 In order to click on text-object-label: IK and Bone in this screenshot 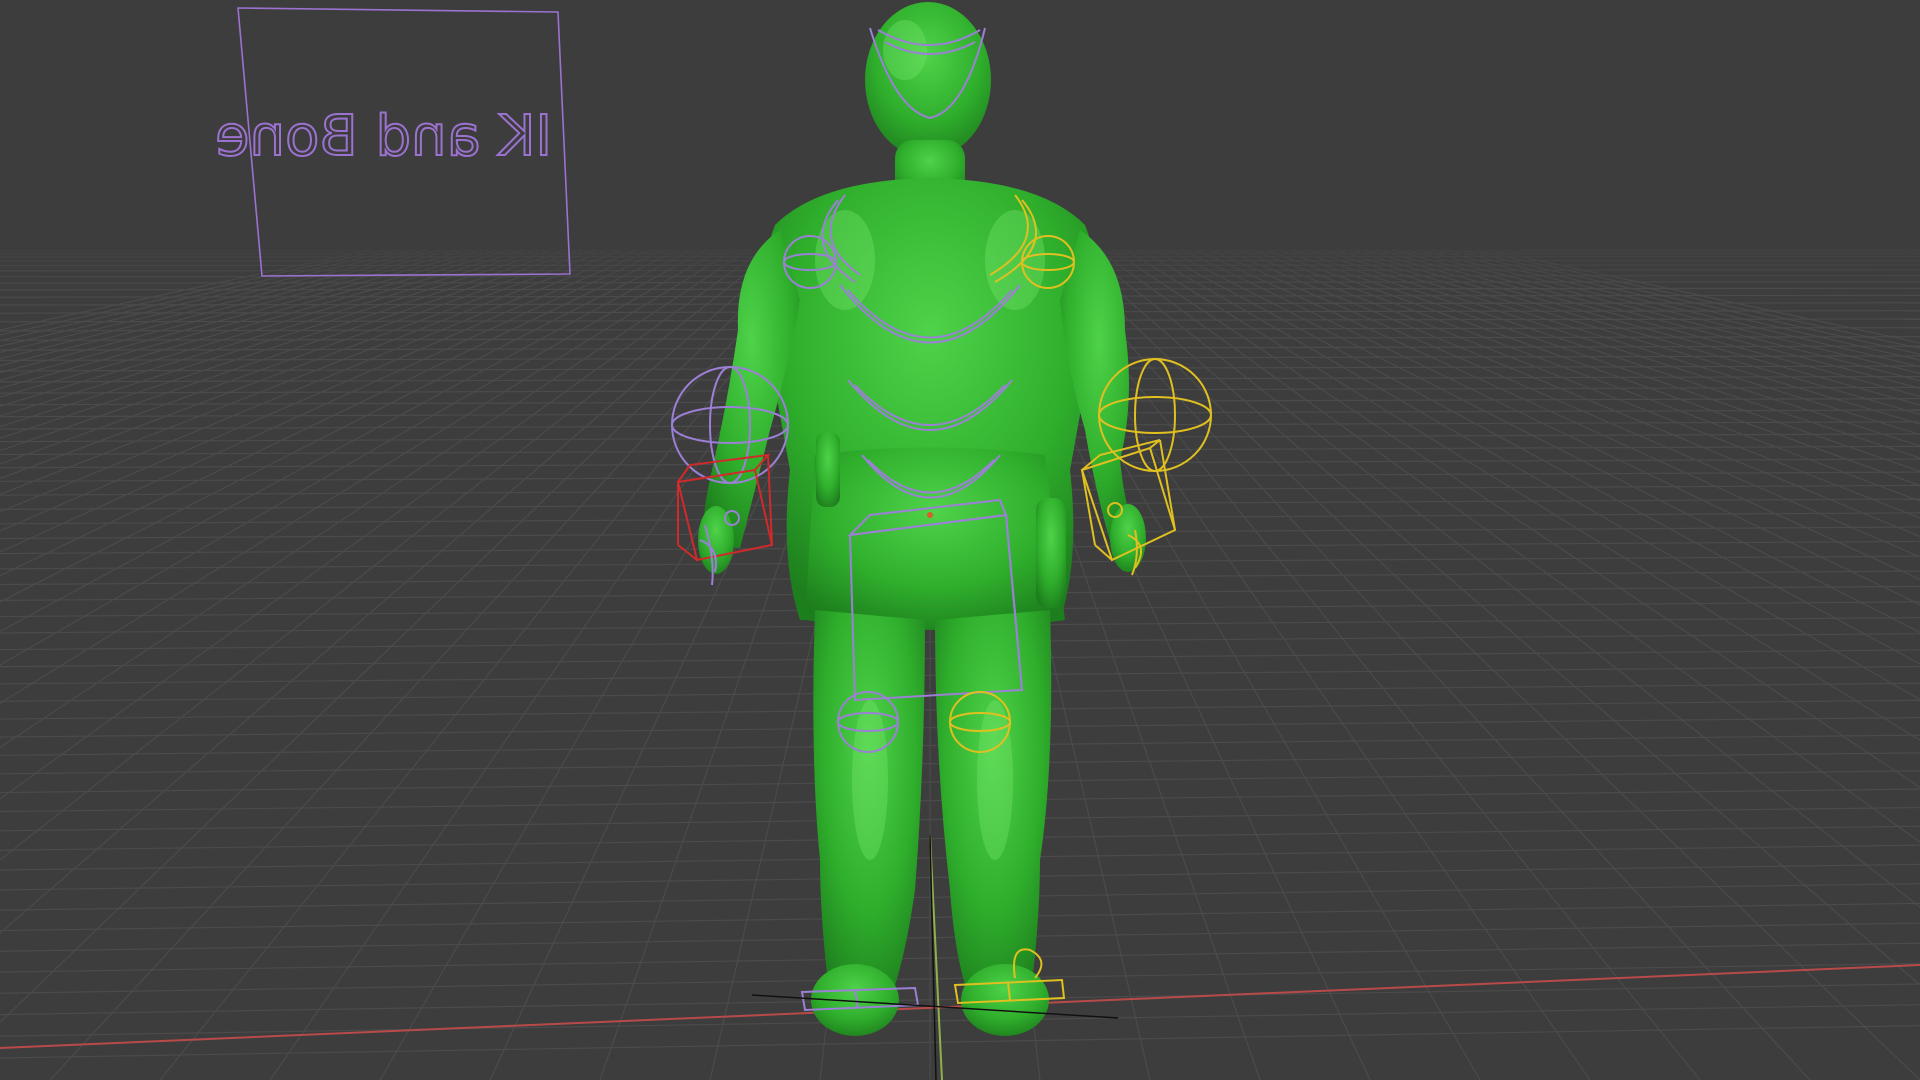, I will do `click(383, 136)`.